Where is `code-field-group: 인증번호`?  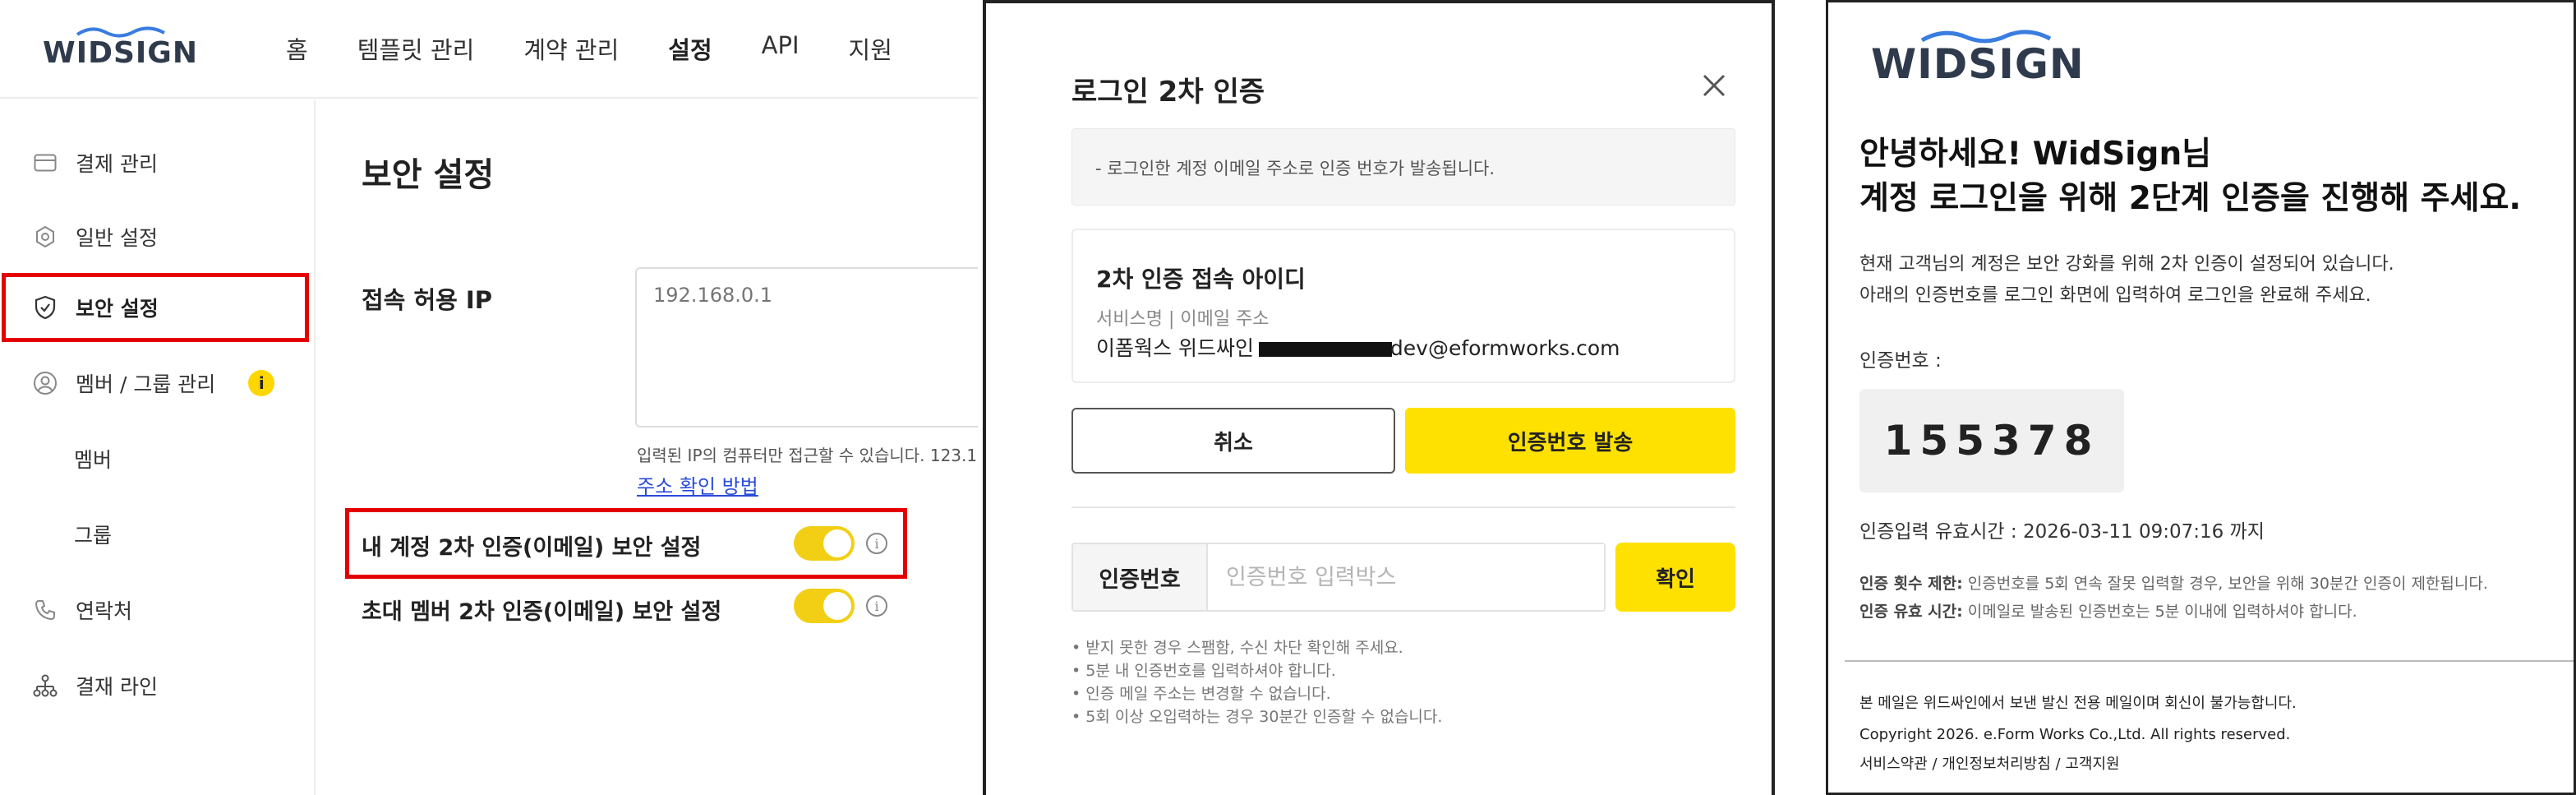 code-field-group: 인증번호 is located at coordinates (1338, 577).